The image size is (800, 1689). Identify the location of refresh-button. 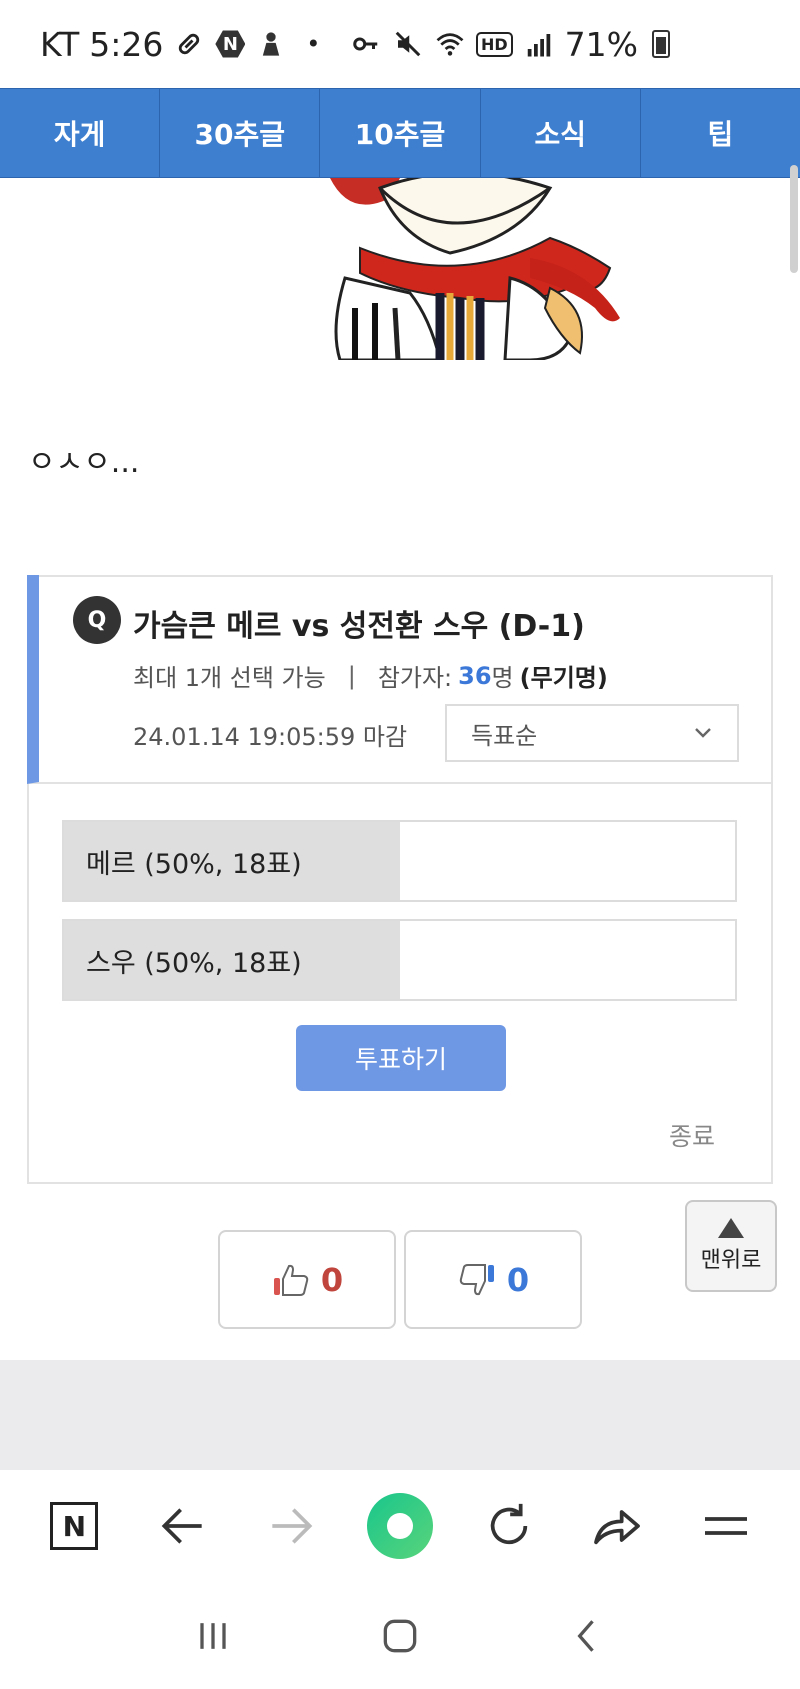
(509, 1526).